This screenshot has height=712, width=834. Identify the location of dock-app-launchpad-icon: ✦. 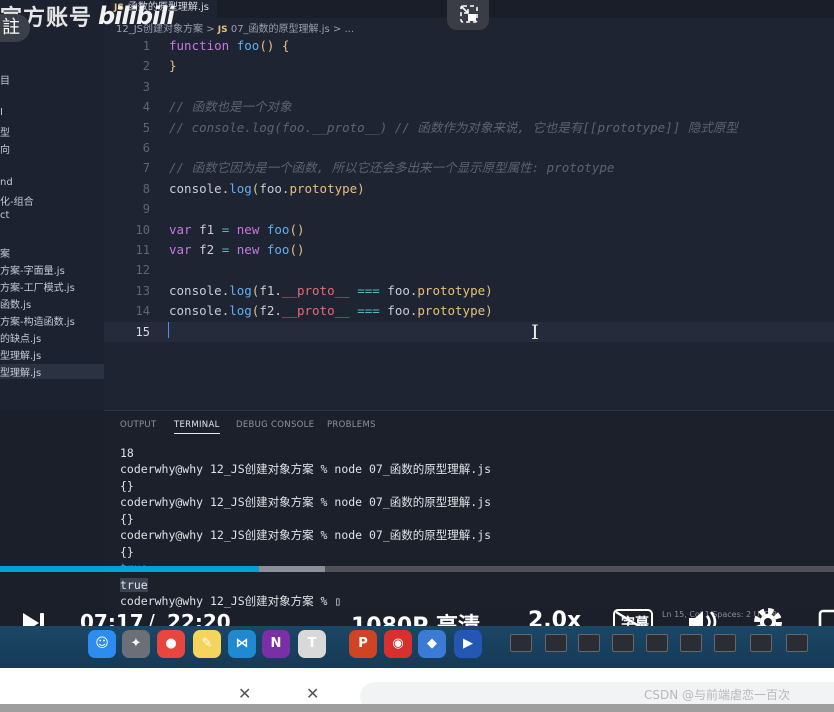
(136, 644).